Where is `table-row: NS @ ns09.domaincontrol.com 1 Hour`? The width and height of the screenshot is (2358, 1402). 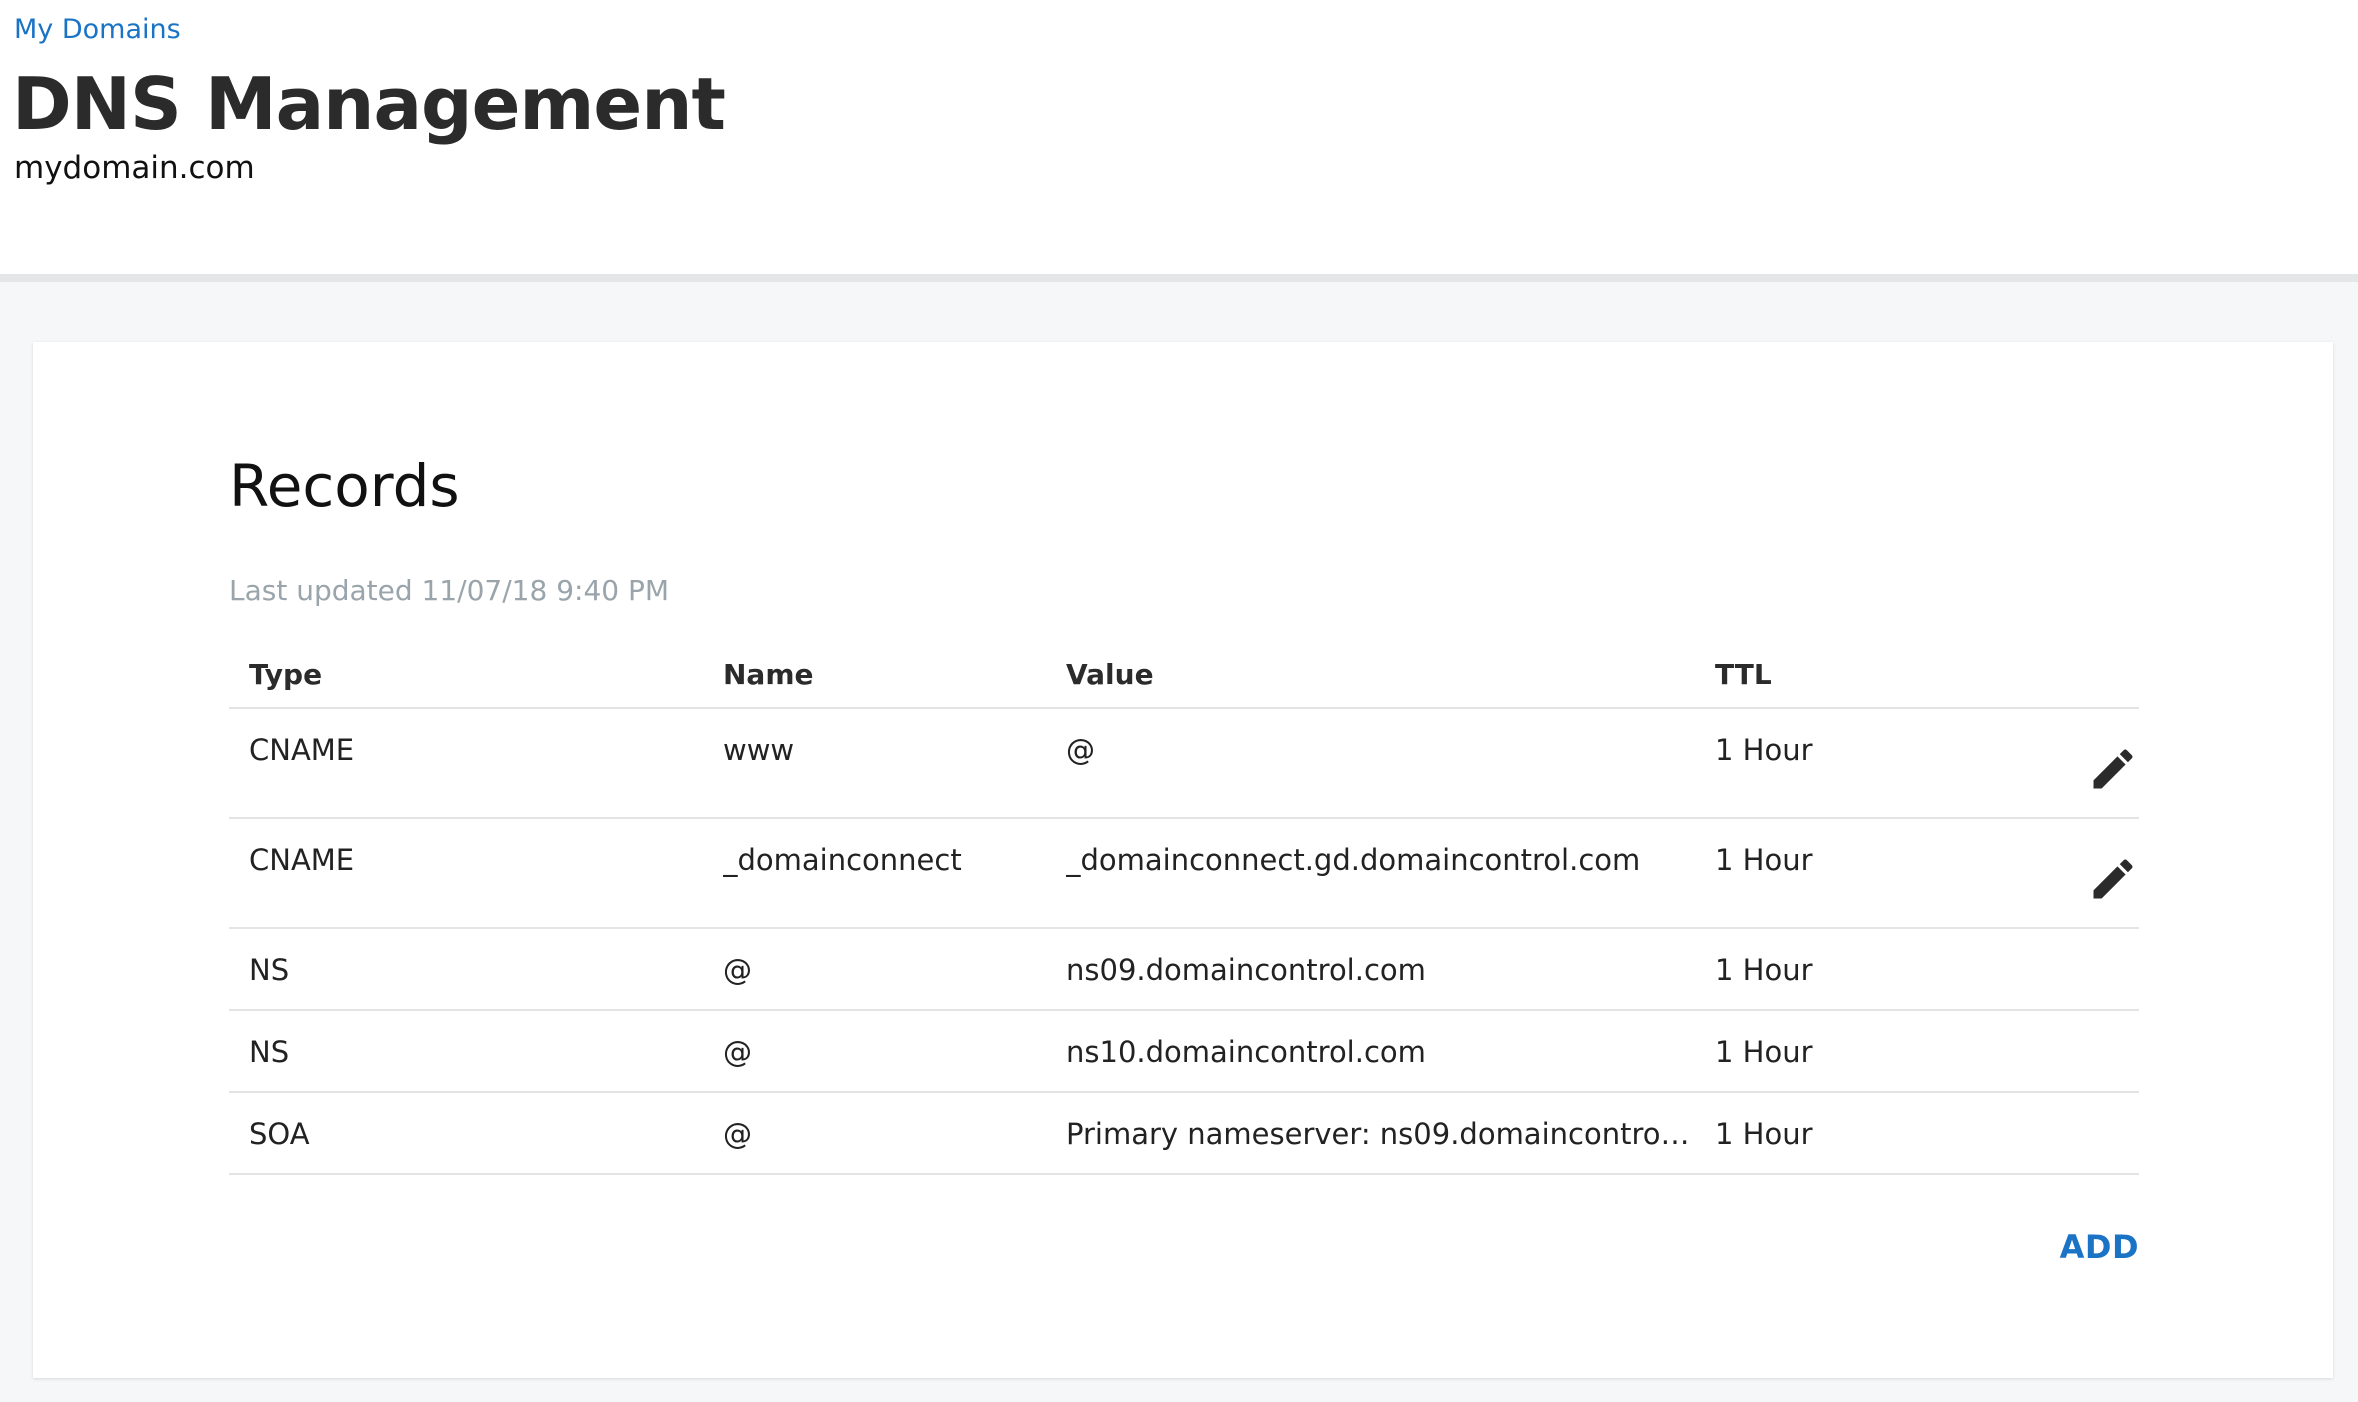
table-row: NS @ ns09.domaincontrol.com 1 Hour is located at coordinates (1184, 969).